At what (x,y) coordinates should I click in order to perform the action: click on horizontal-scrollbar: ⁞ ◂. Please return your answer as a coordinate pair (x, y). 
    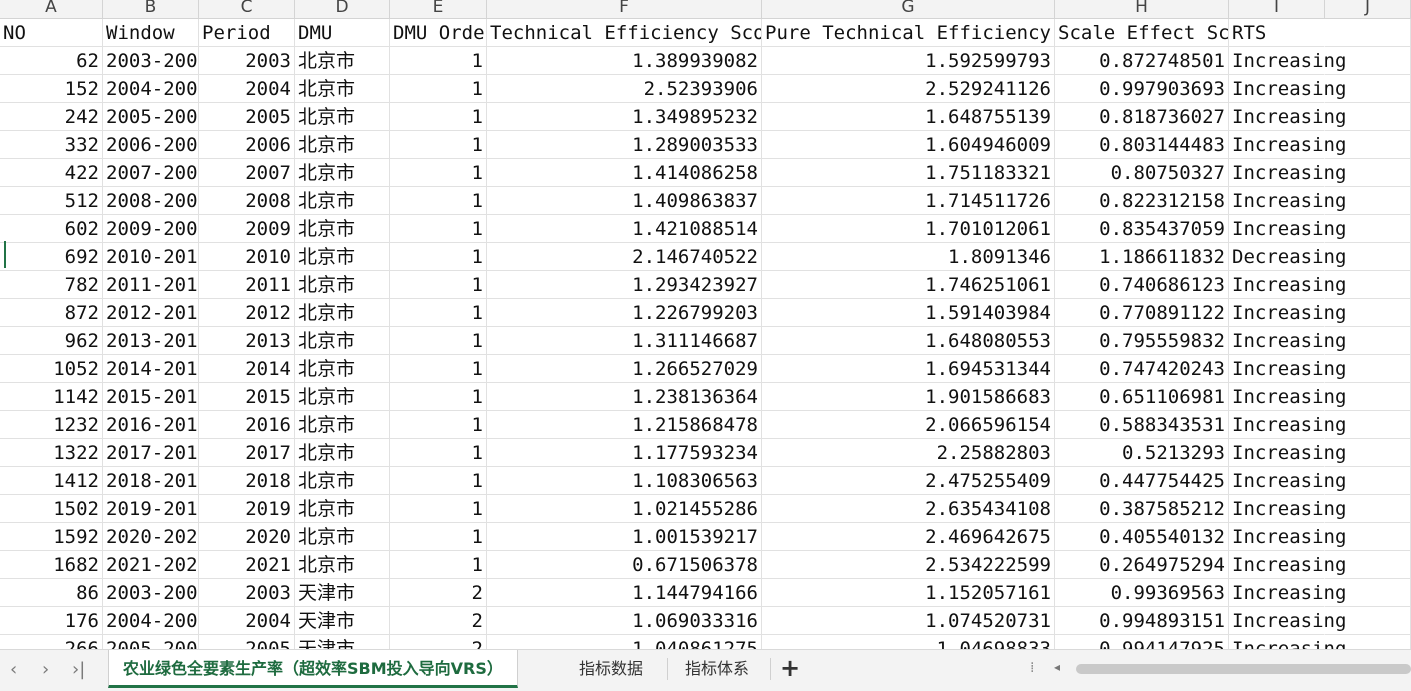
    Looking at the image, I should click on (1220, 669).